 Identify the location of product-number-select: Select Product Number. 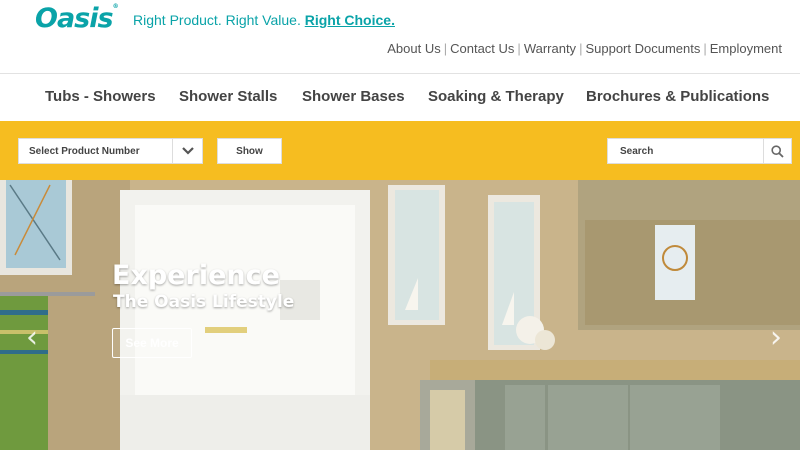
(110, 151).